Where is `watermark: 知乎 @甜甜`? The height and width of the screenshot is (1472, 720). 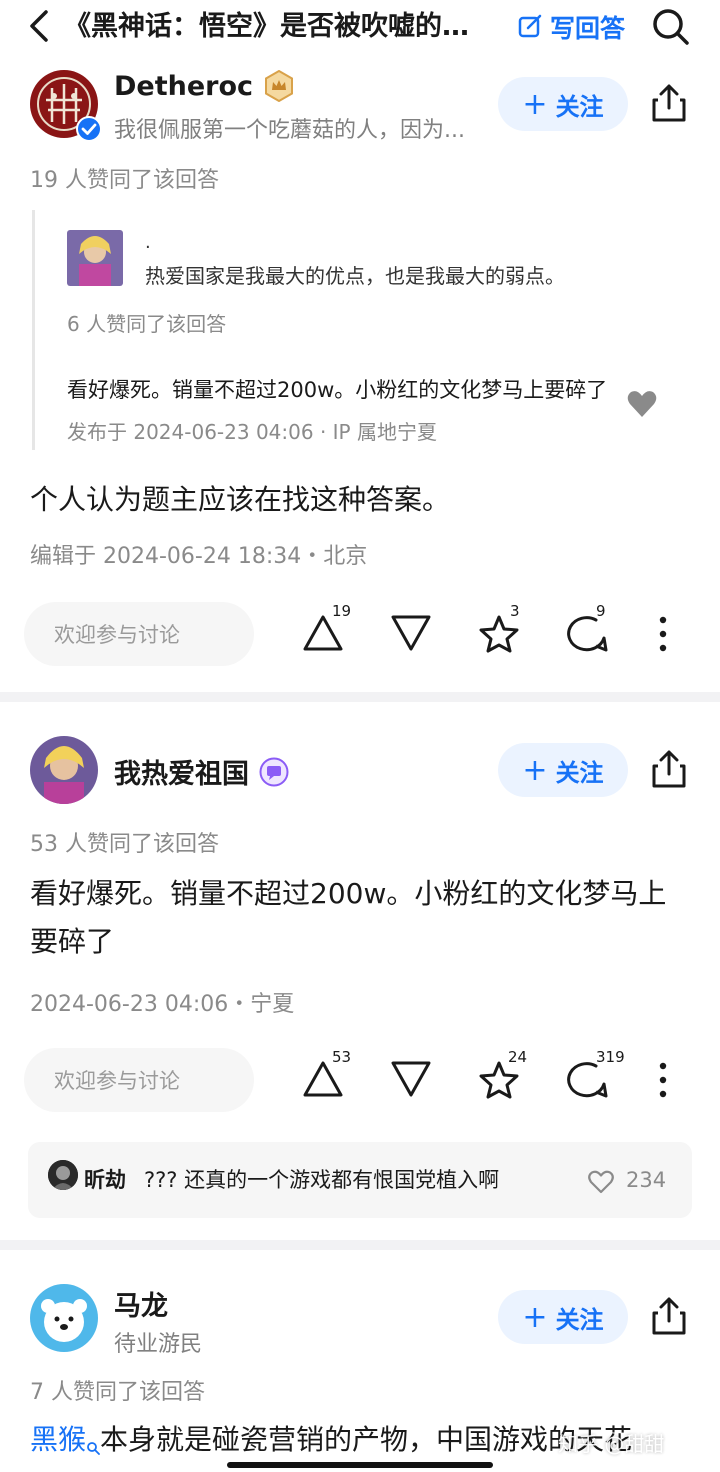 watermark: 知乎 @甜甜 is located at coordinates (611, 1444).